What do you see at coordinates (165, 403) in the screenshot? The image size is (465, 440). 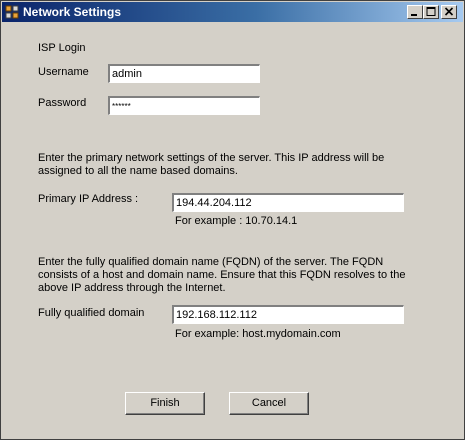 I see `finish-button: Finish` at bounding box center [165, 403].